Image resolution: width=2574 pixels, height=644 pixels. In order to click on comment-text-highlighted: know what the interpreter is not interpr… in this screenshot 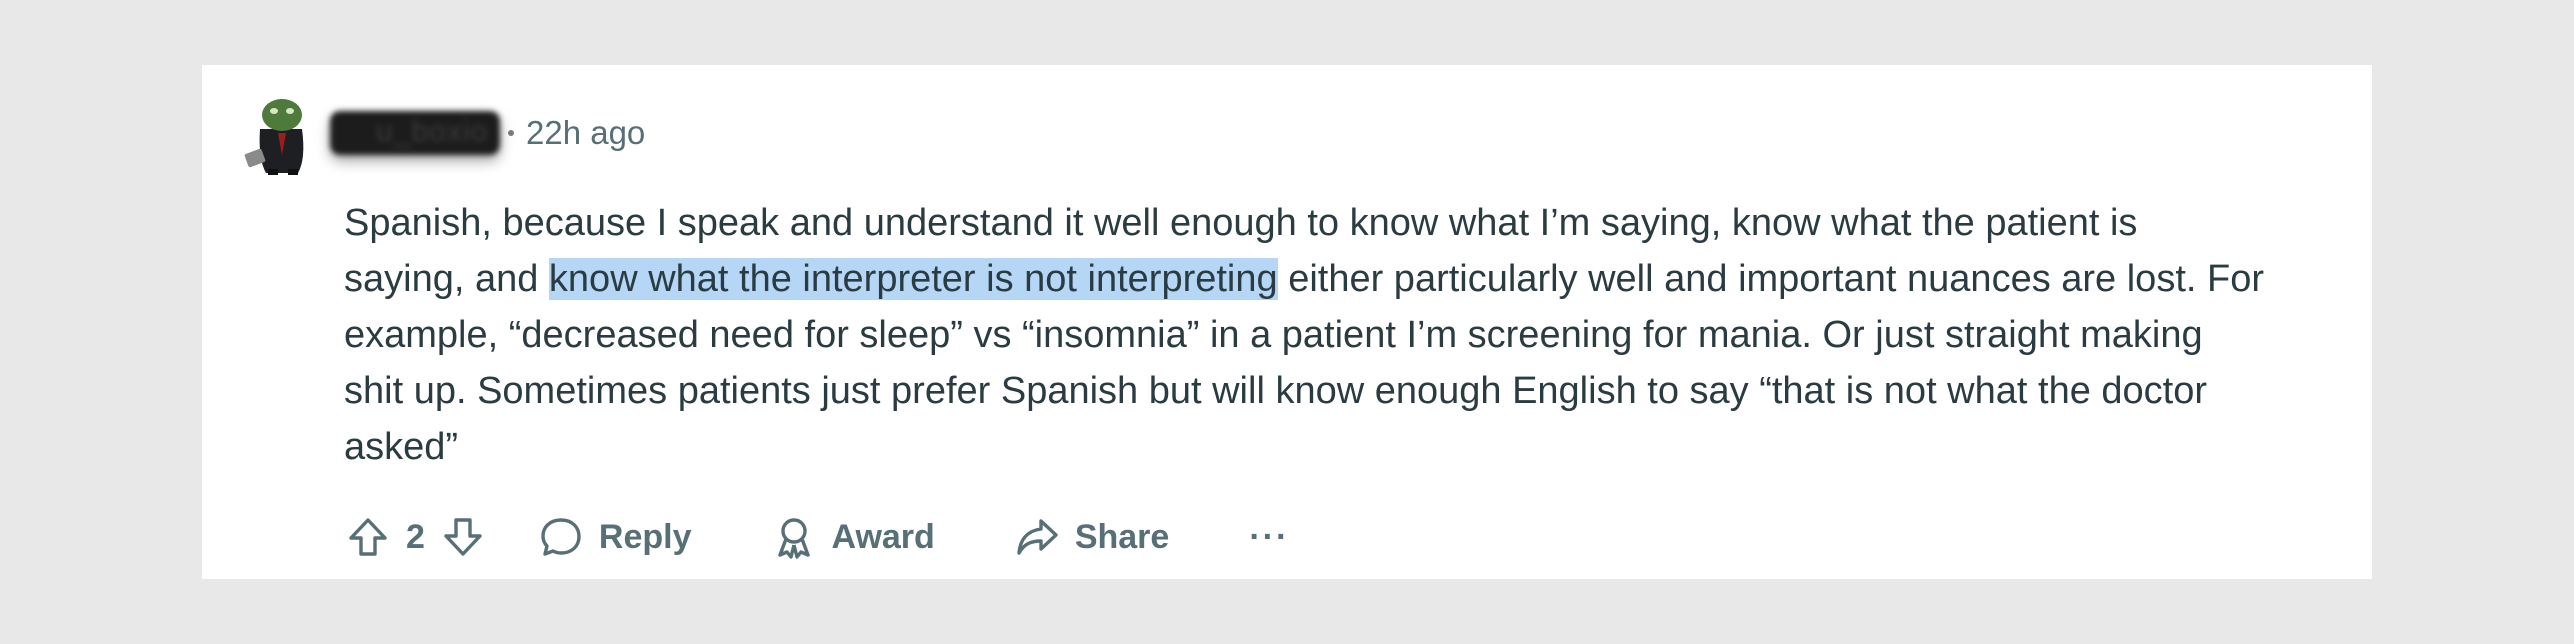, I will do `click(913, 279)`.